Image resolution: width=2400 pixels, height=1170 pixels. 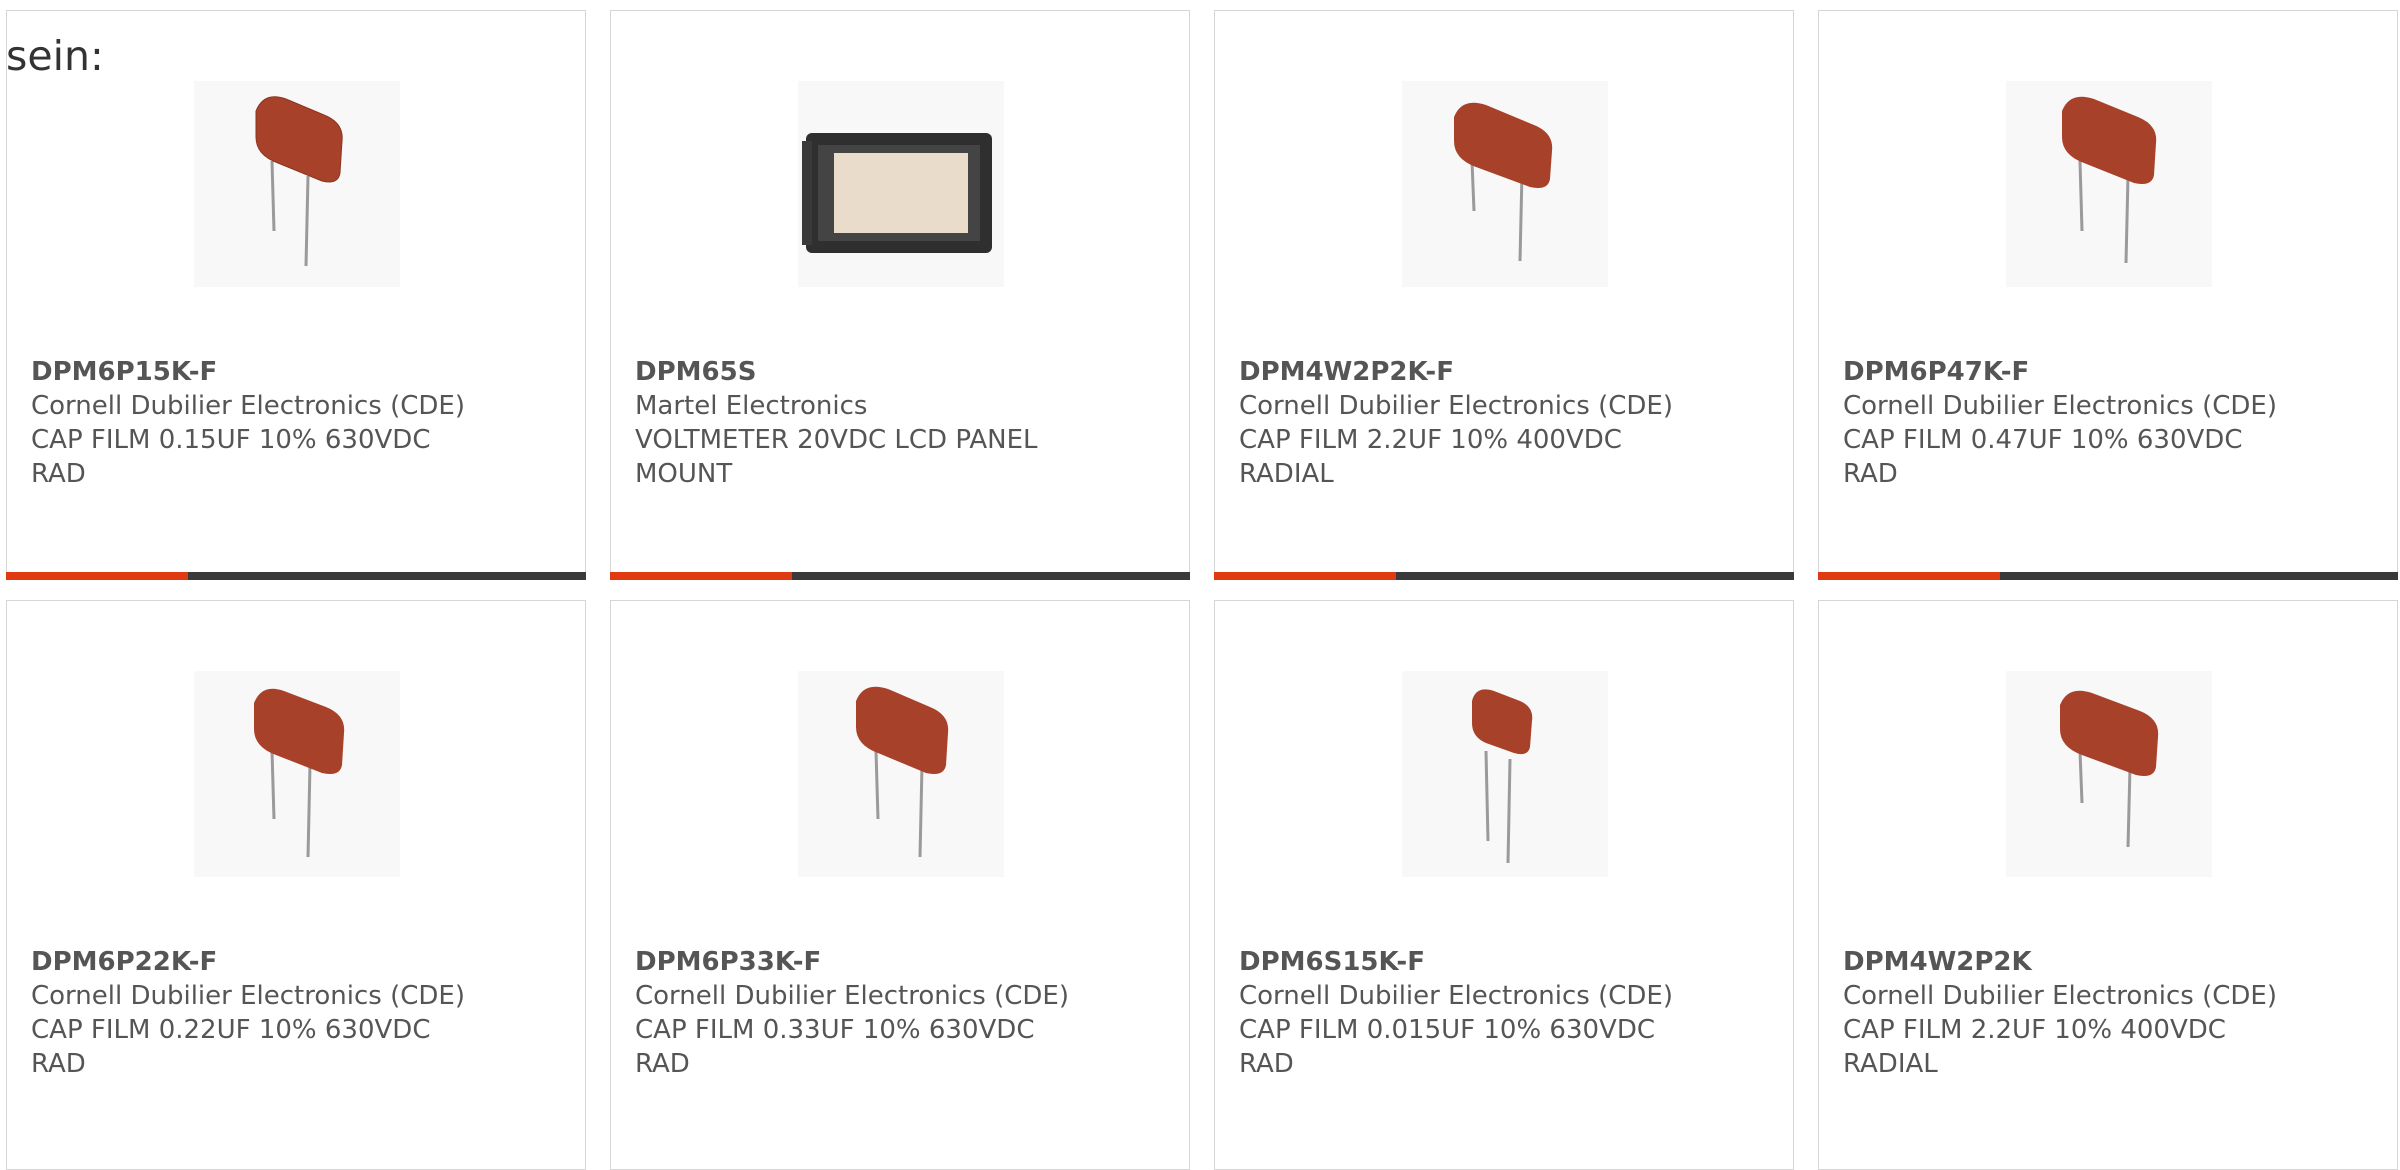 I want to click on description: CAP FILM 0.15UF 10% 630VDC, so click(x=231, y=440).